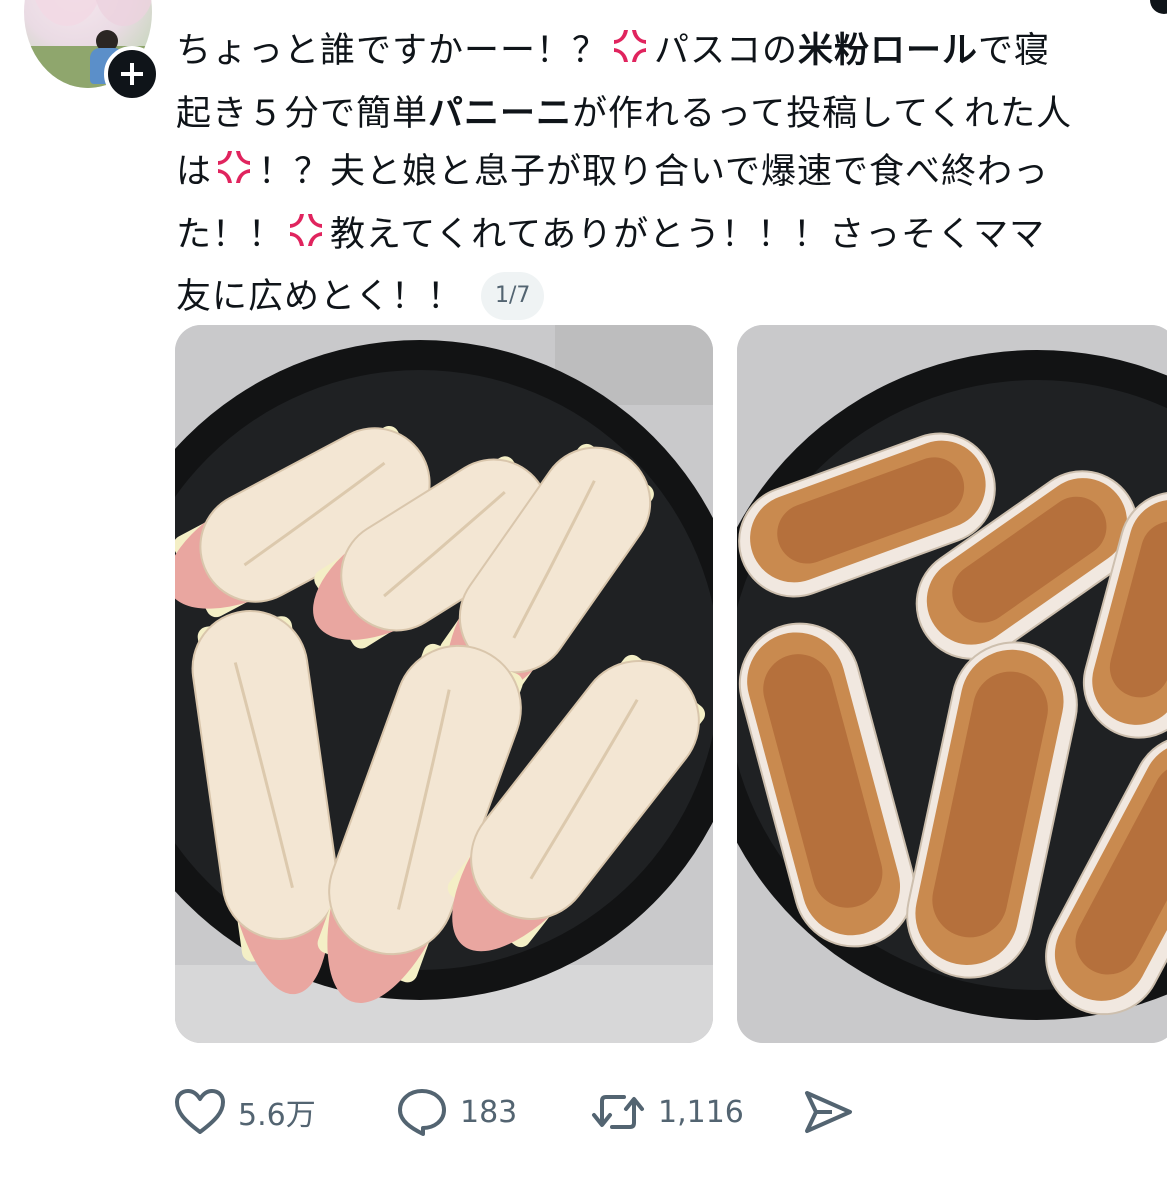 This screenshot has height=1200, width=1167. I want to click on post-text-line: 起き５分で簡単パニーニが作れるって投稿してくれた人, so click(656, 114).